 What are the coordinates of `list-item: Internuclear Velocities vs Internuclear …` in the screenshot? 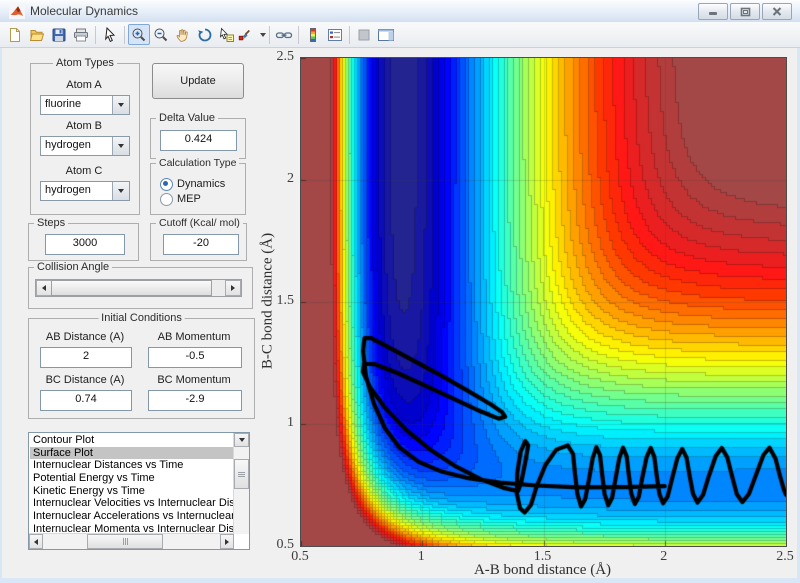 It's located at (132, 503).